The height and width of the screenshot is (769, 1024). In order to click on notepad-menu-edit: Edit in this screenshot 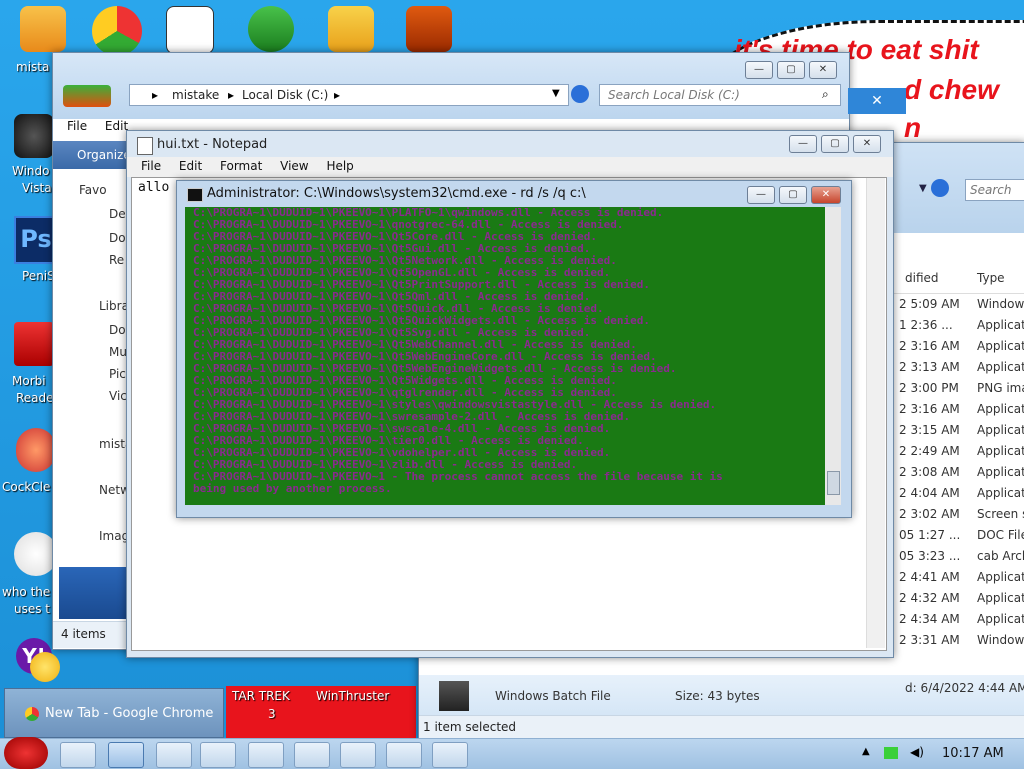, I will do `click(190, 166)`.